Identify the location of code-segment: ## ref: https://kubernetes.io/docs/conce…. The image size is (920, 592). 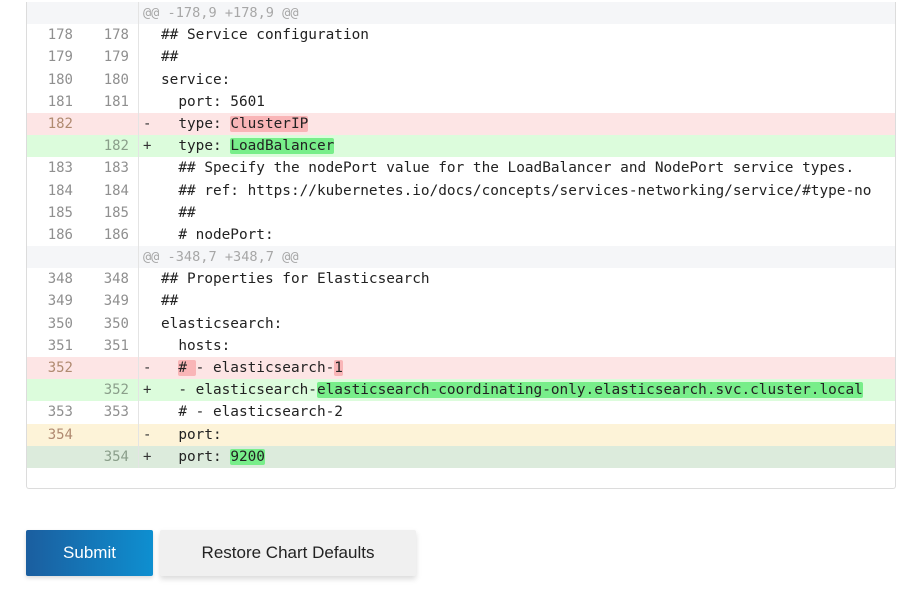
(516, 190).